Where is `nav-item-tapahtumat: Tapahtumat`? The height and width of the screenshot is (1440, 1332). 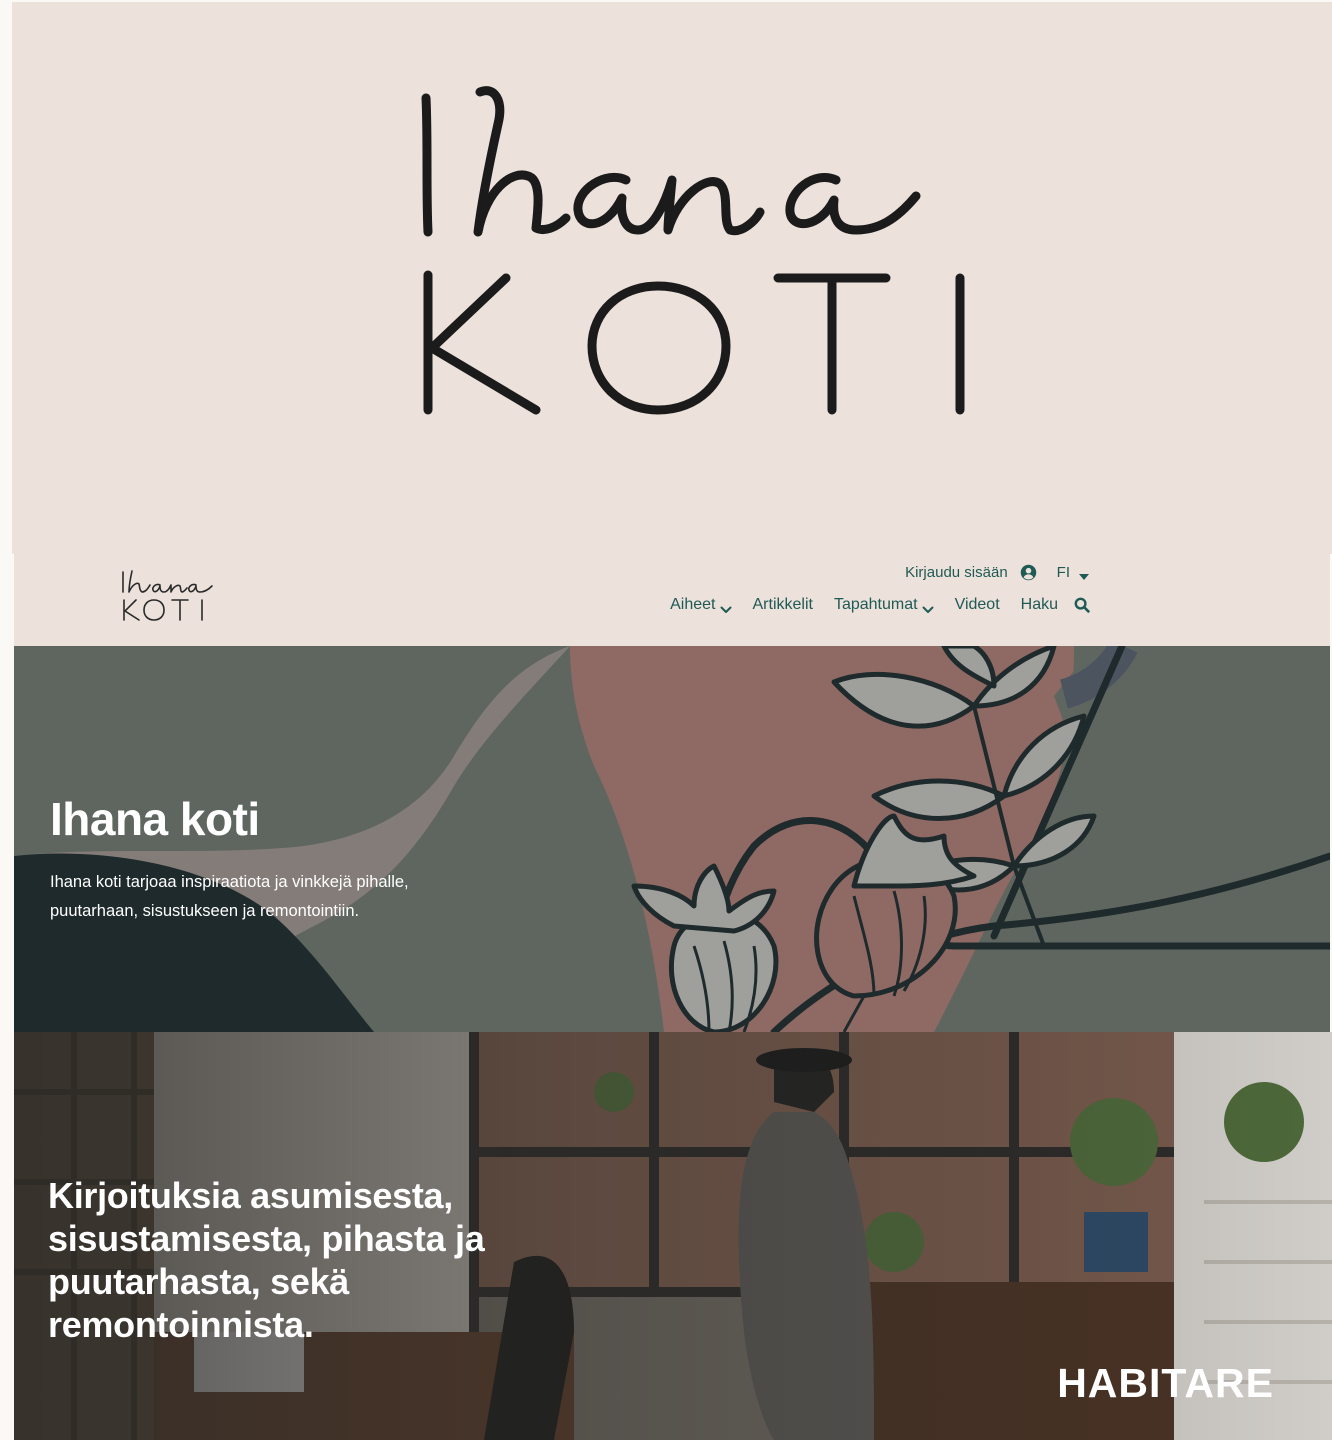 nav-item-tapahtumat: Tapahtumat is located at coordinates (884, 605).